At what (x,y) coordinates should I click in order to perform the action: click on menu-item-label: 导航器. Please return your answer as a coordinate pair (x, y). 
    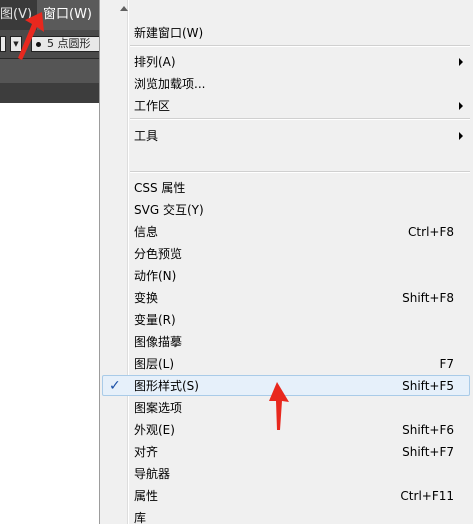
    Looking at the image, I should click on (152, 474).